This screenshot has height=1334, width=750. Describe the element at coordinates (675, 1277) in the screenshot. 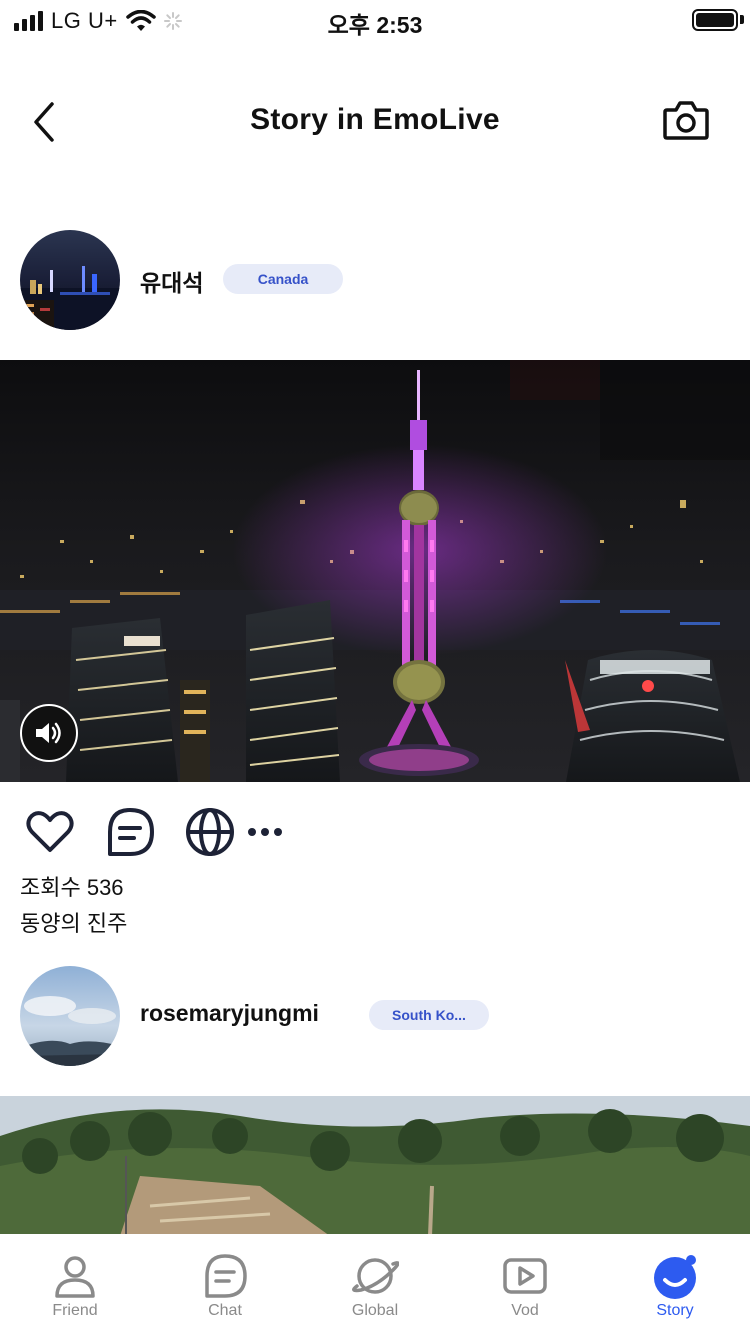

I see `story-icon` at that location.